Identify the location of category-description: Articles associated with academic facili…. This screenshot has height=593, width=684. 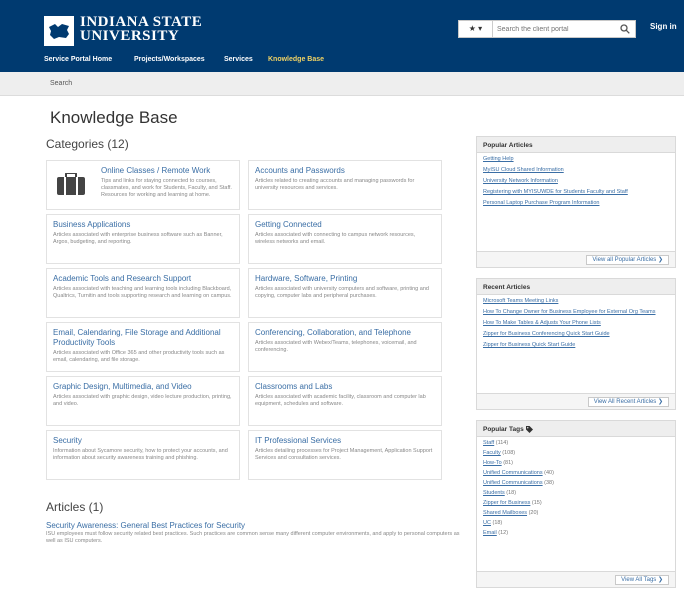
(340, 400).